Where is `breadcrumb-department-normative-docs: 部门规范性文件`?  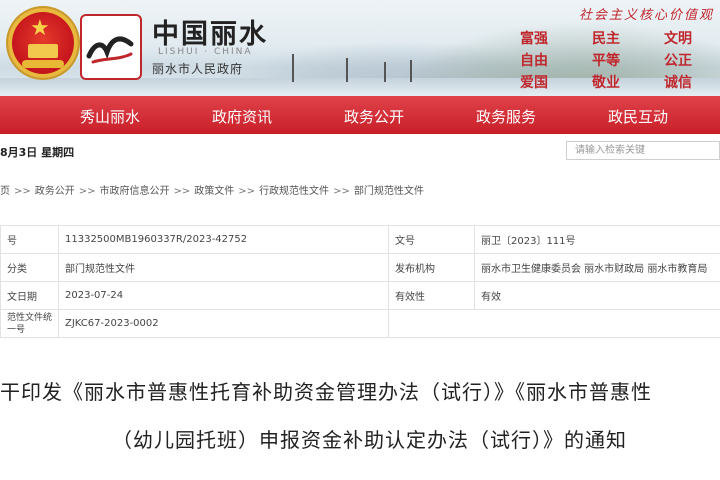
breadcrumb-department-normative-docs: 部门规范性文件 is located at coordinates (389, 191).